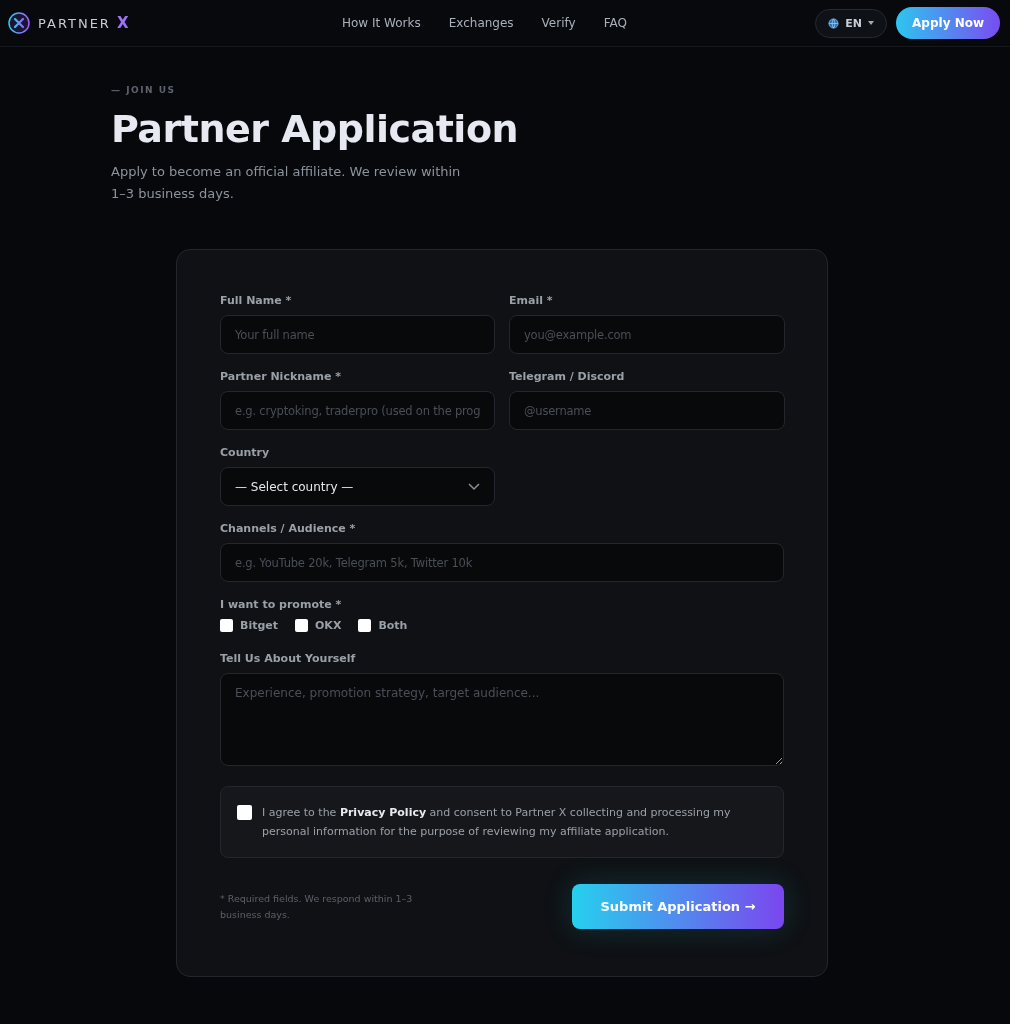 This screenshot has height=1024, width=1010. I want to click on nav-link: How It Works, so click(381, 23).